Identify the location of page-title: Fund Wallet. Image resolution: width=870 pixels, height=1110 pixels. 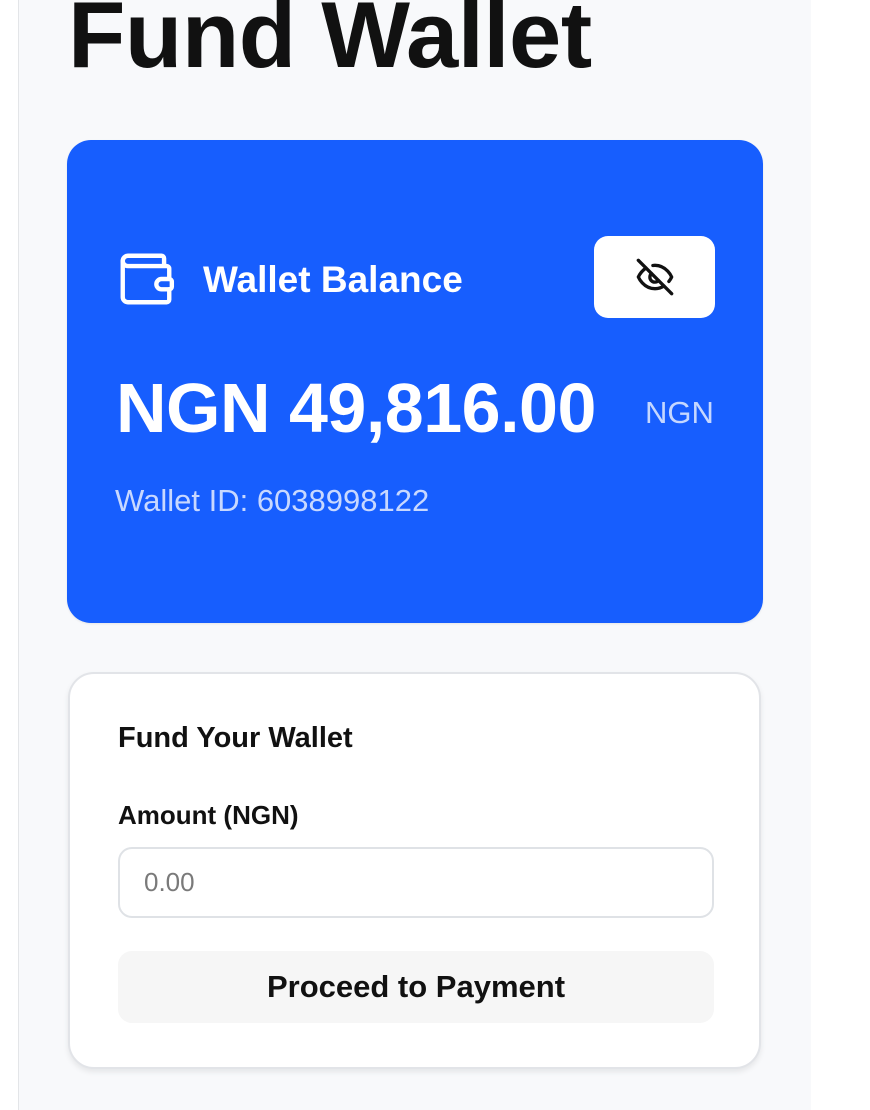
(330, 43).